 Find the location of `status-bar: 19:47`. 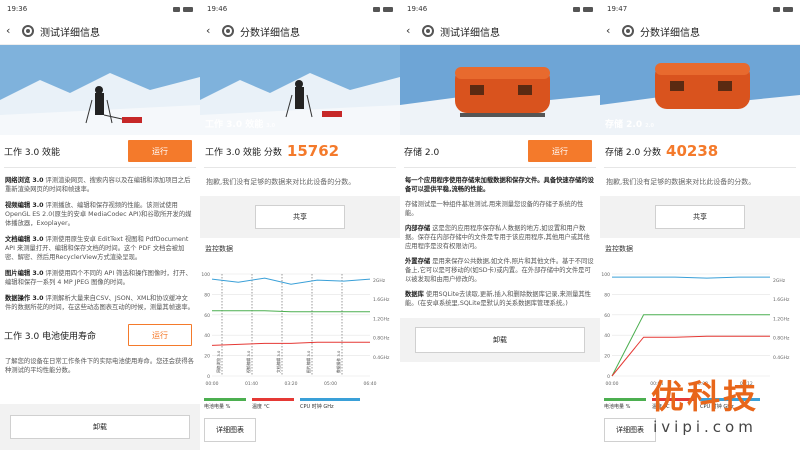

status-bar: 19:47 is located at coordinates (700, 9).